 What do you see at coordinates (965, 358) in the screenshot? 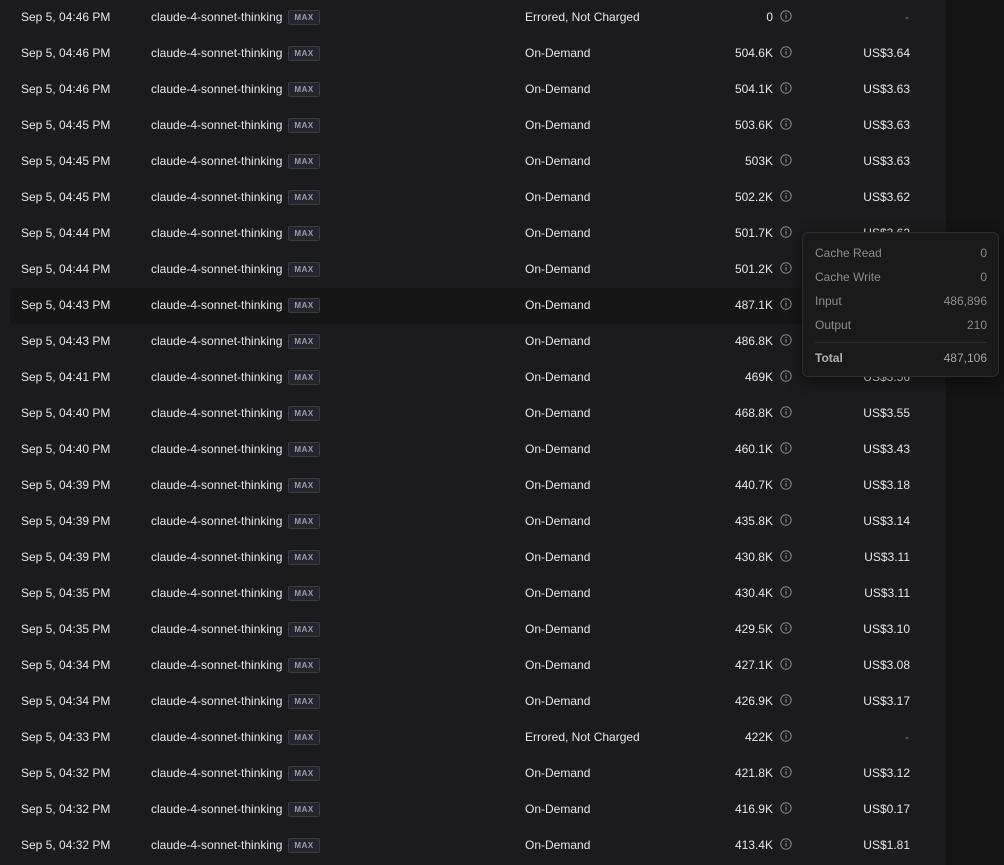
I see `tooltip-total-value: 487,106` at bounding box center [965, 358].